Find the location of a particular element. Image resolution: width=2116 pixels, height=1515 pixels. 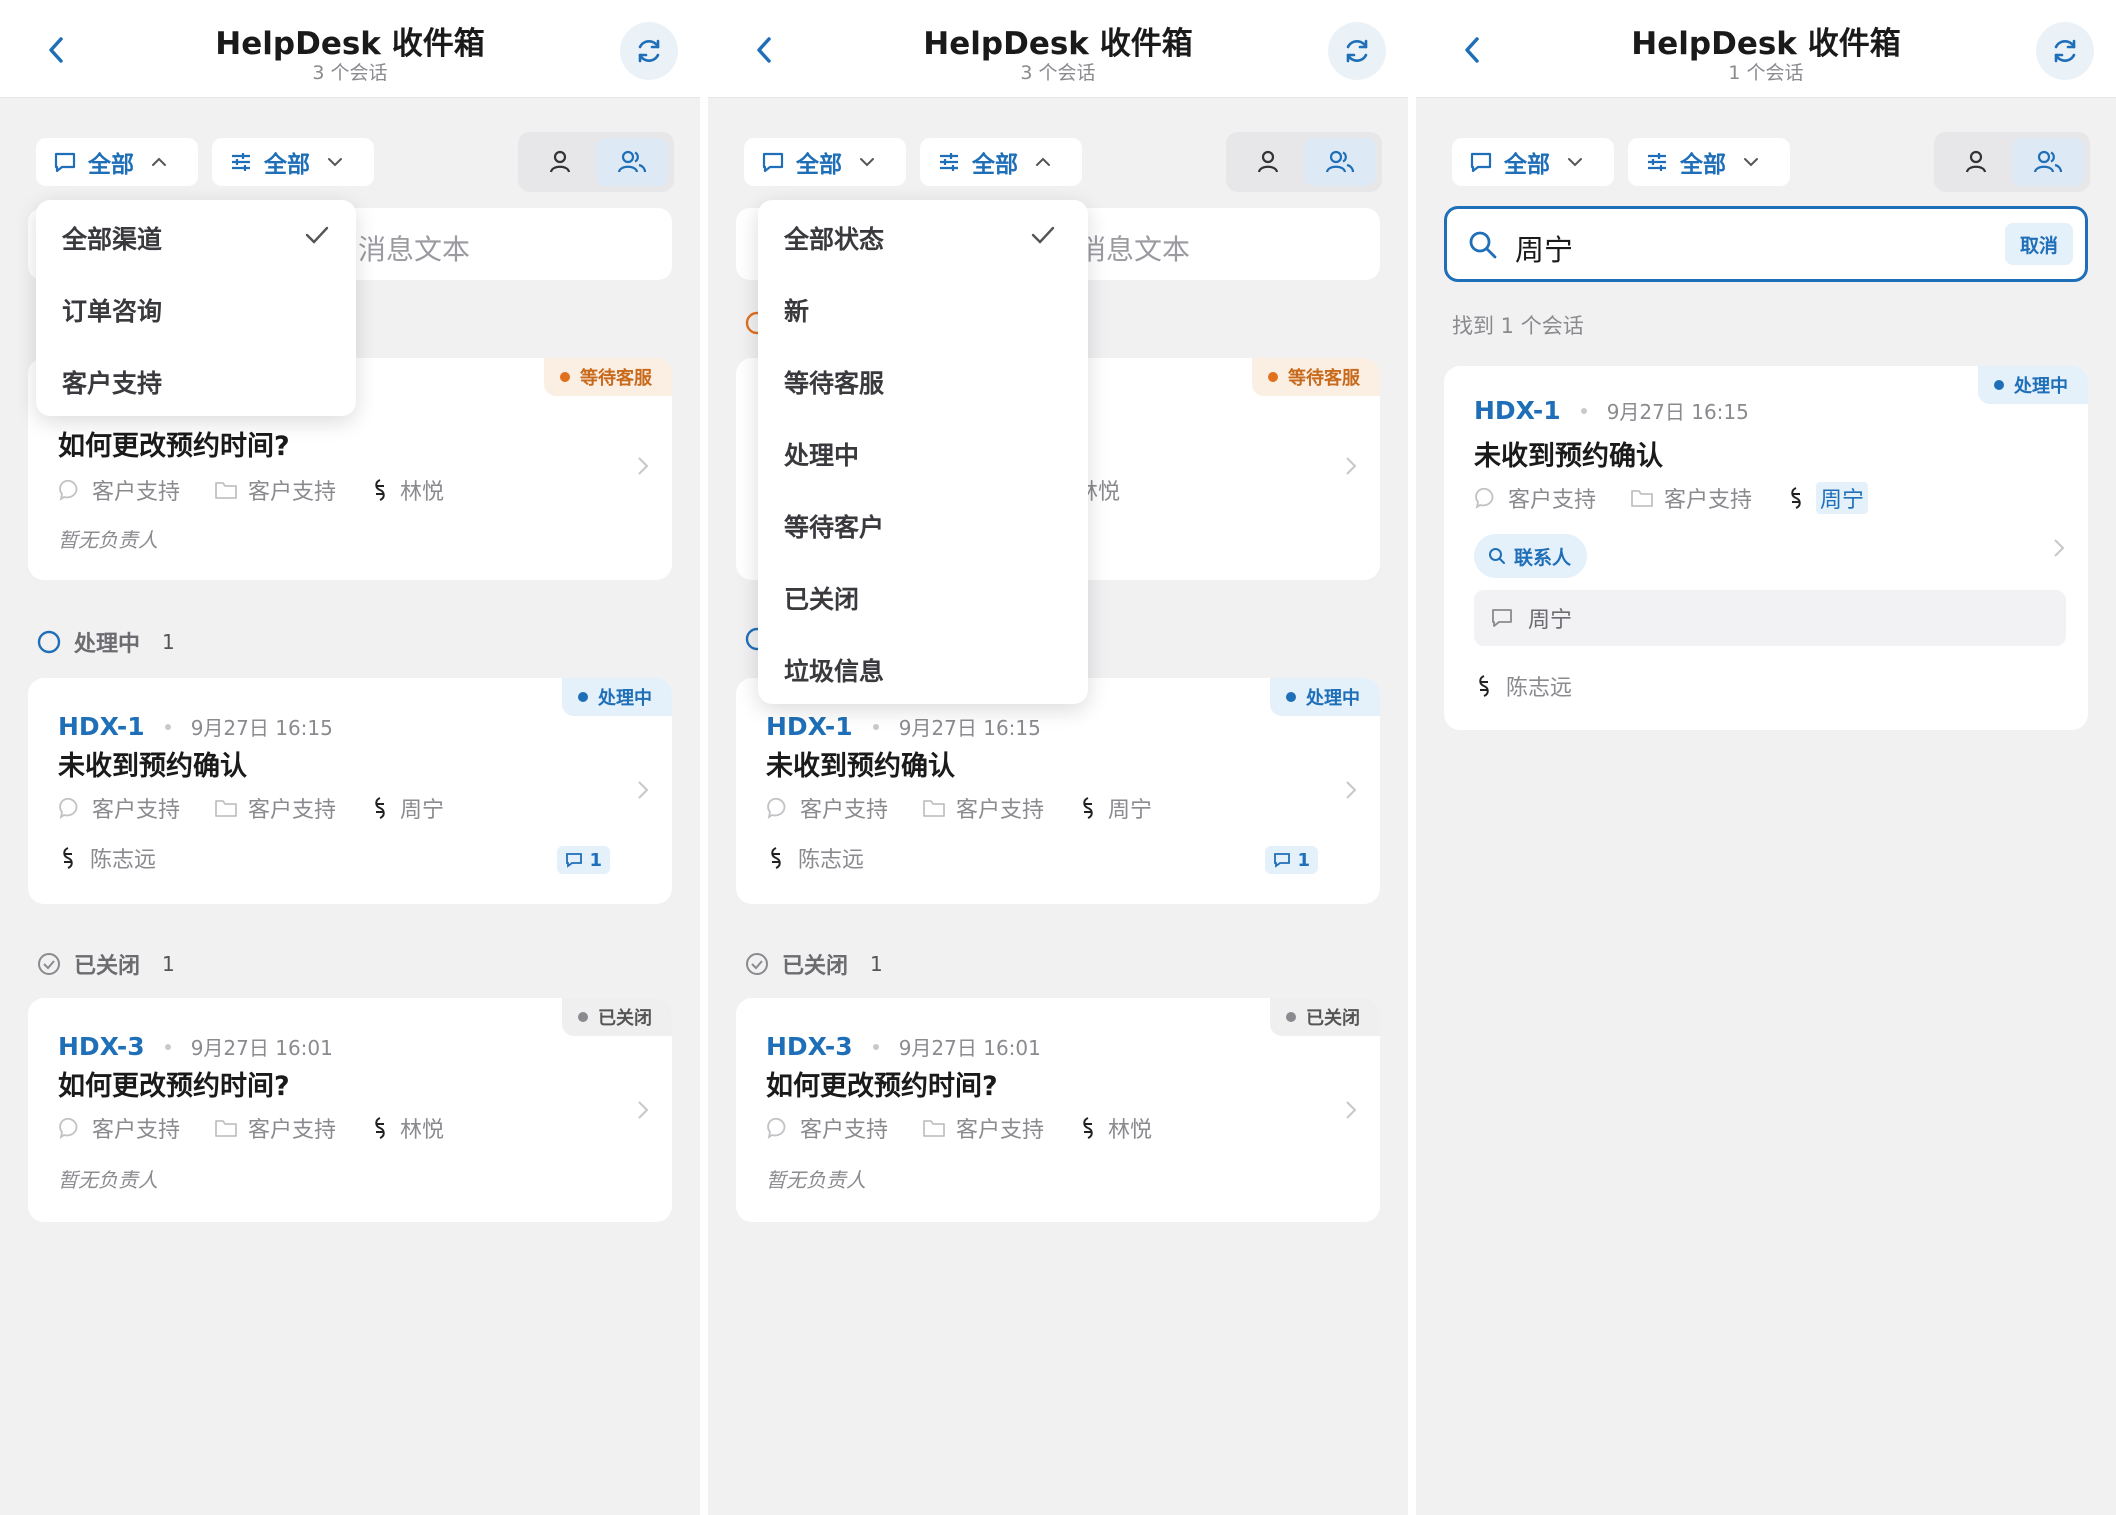

cancel-search-button: 取消 is located at coordinates (2039, 244).